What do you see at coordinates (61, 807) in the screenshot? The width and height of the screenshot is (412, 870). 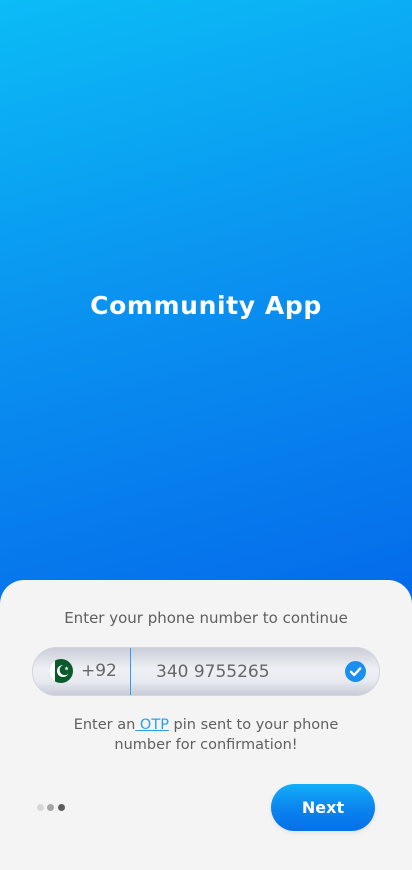 I see `page-dot-3-active` at bounding box center [61, 807].